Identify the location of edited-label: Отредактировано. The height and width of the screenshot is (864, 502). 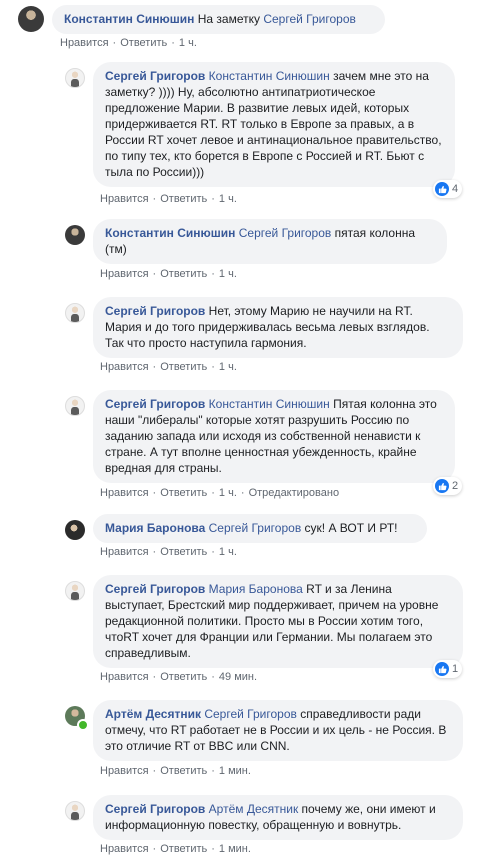
(294, 493).